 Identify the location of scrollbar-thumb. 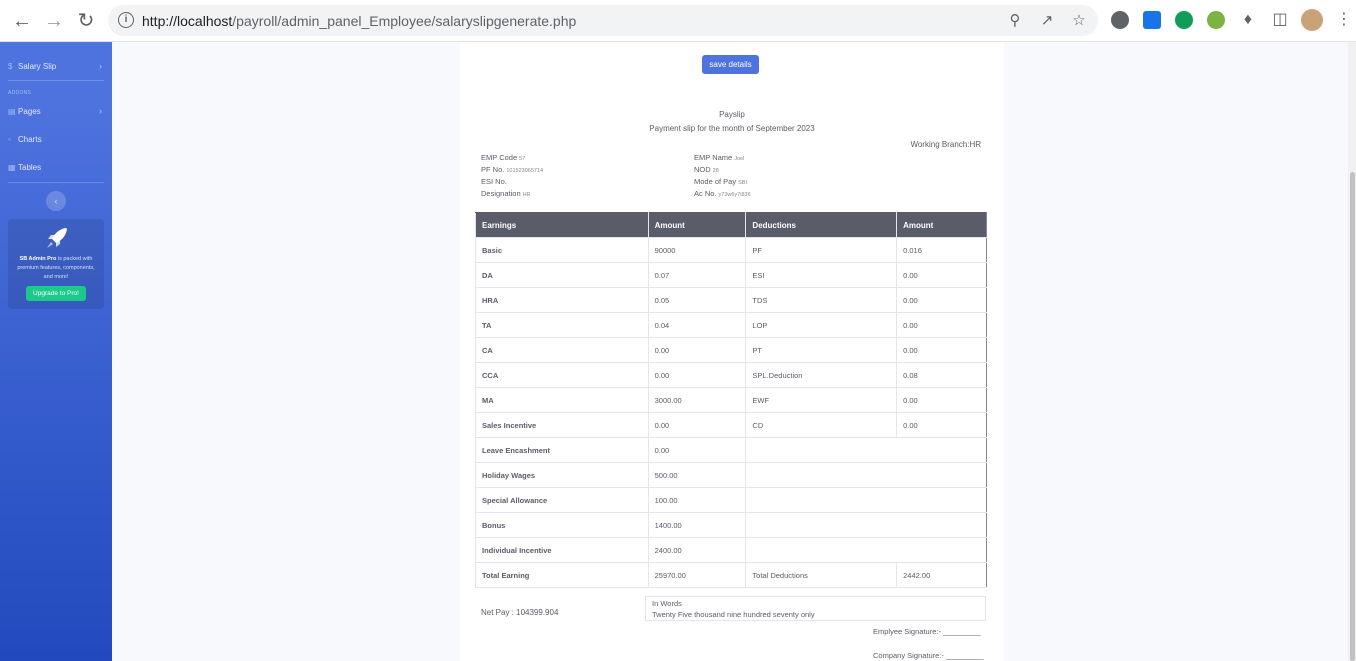
(1352, 416).